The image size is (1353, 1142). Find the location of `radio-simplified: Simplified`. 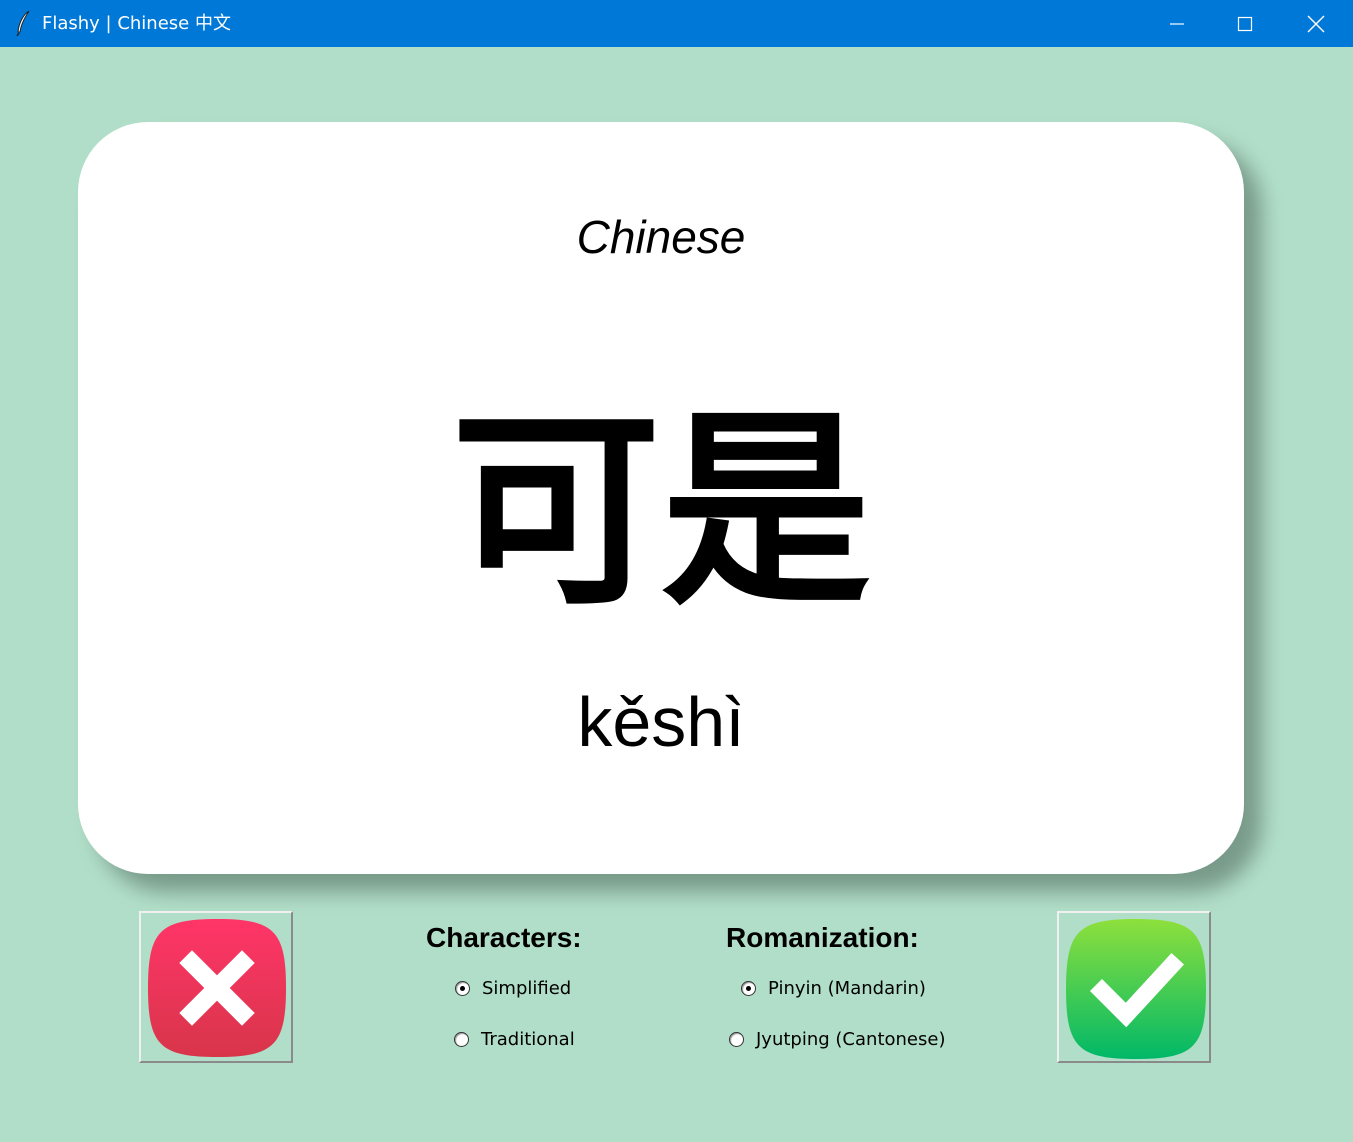

radio-simplified: Simplified is located at coordinates (513, 988).